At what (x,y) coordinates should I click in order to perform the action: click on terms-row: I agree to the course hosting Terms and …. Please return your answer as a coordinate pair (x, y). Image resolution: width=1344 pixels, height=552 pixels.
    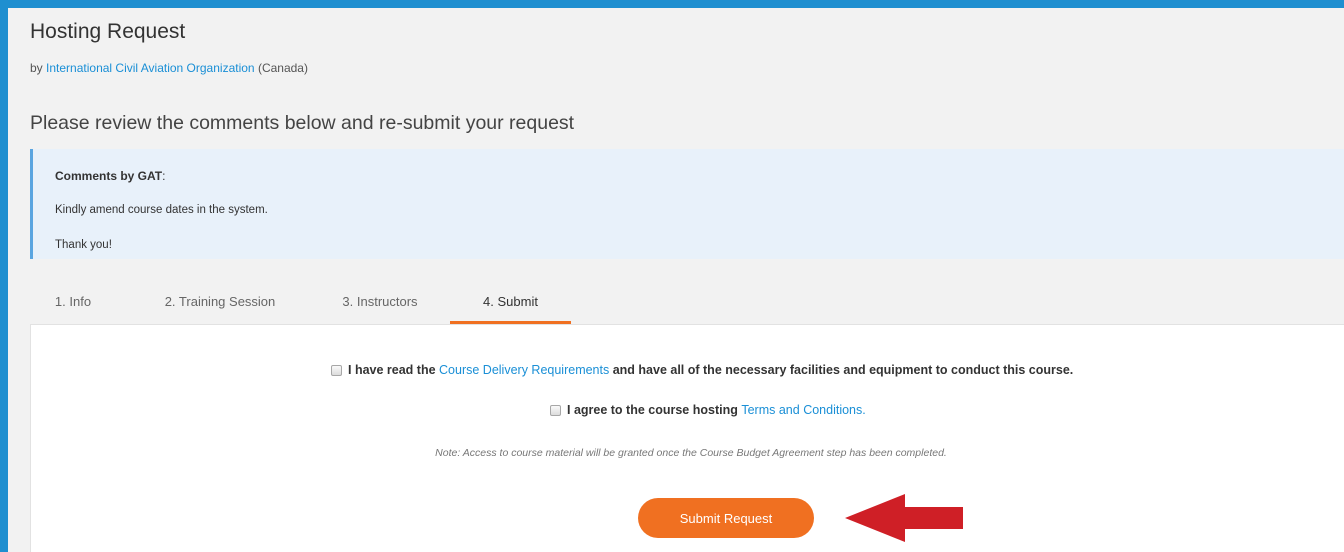
    Looking at the image, I should click on (708, 410).